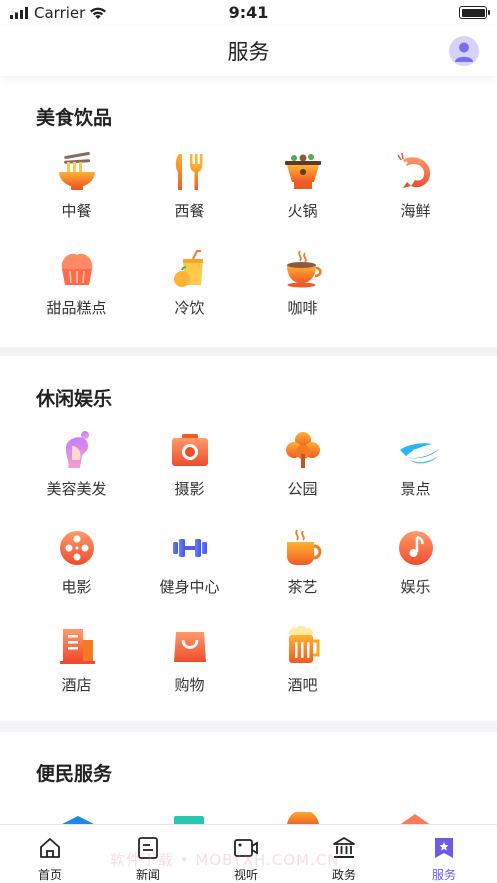  Describe the element at coordinates (302, 587) in the screenshot. I see `service-item-label: 茶艺` at that location.